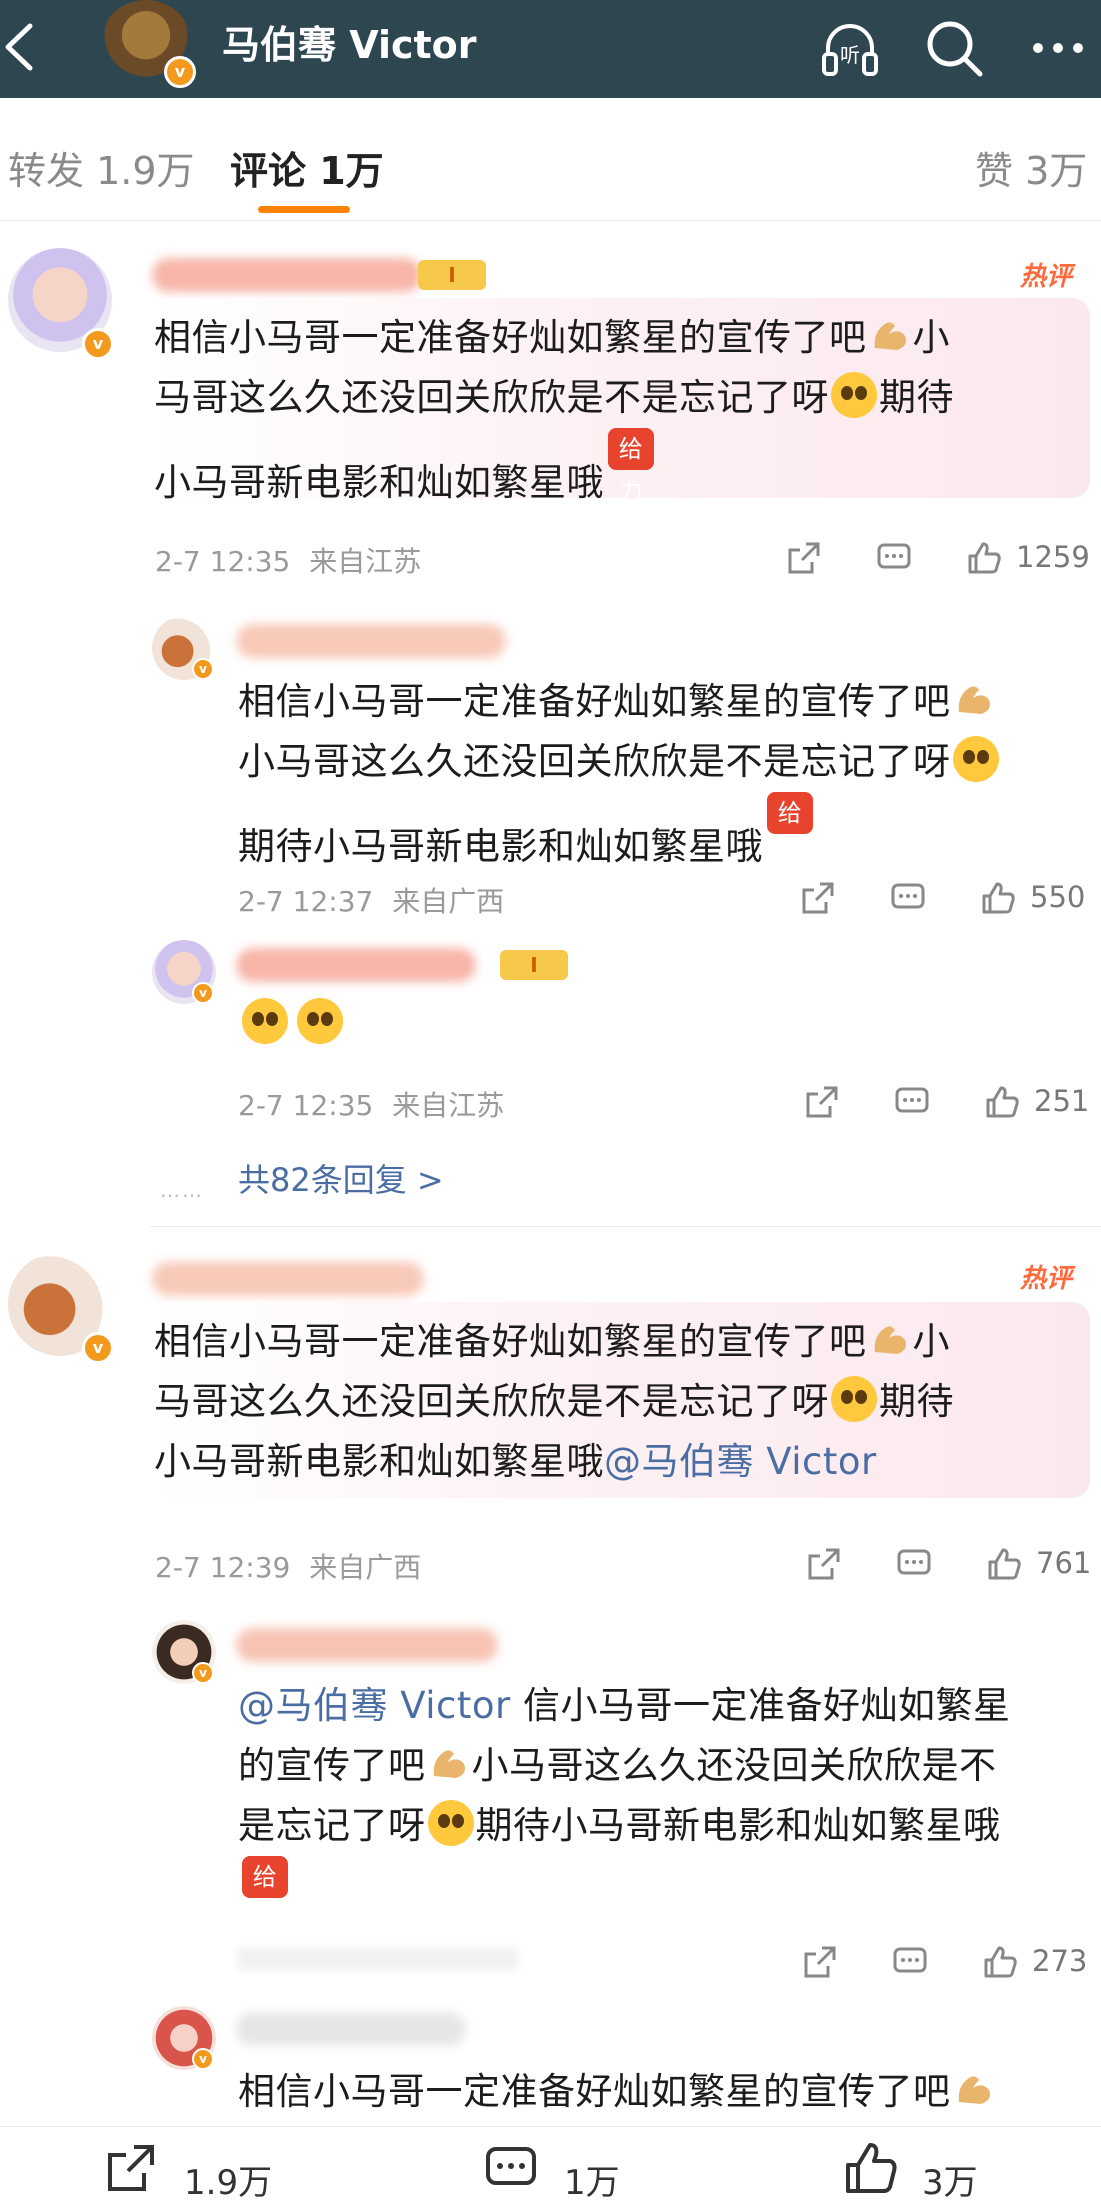 The image size is (1101, 2204). I want to click on comment-meta: 2-7 12:35 来自江苏, so click(288, 560).